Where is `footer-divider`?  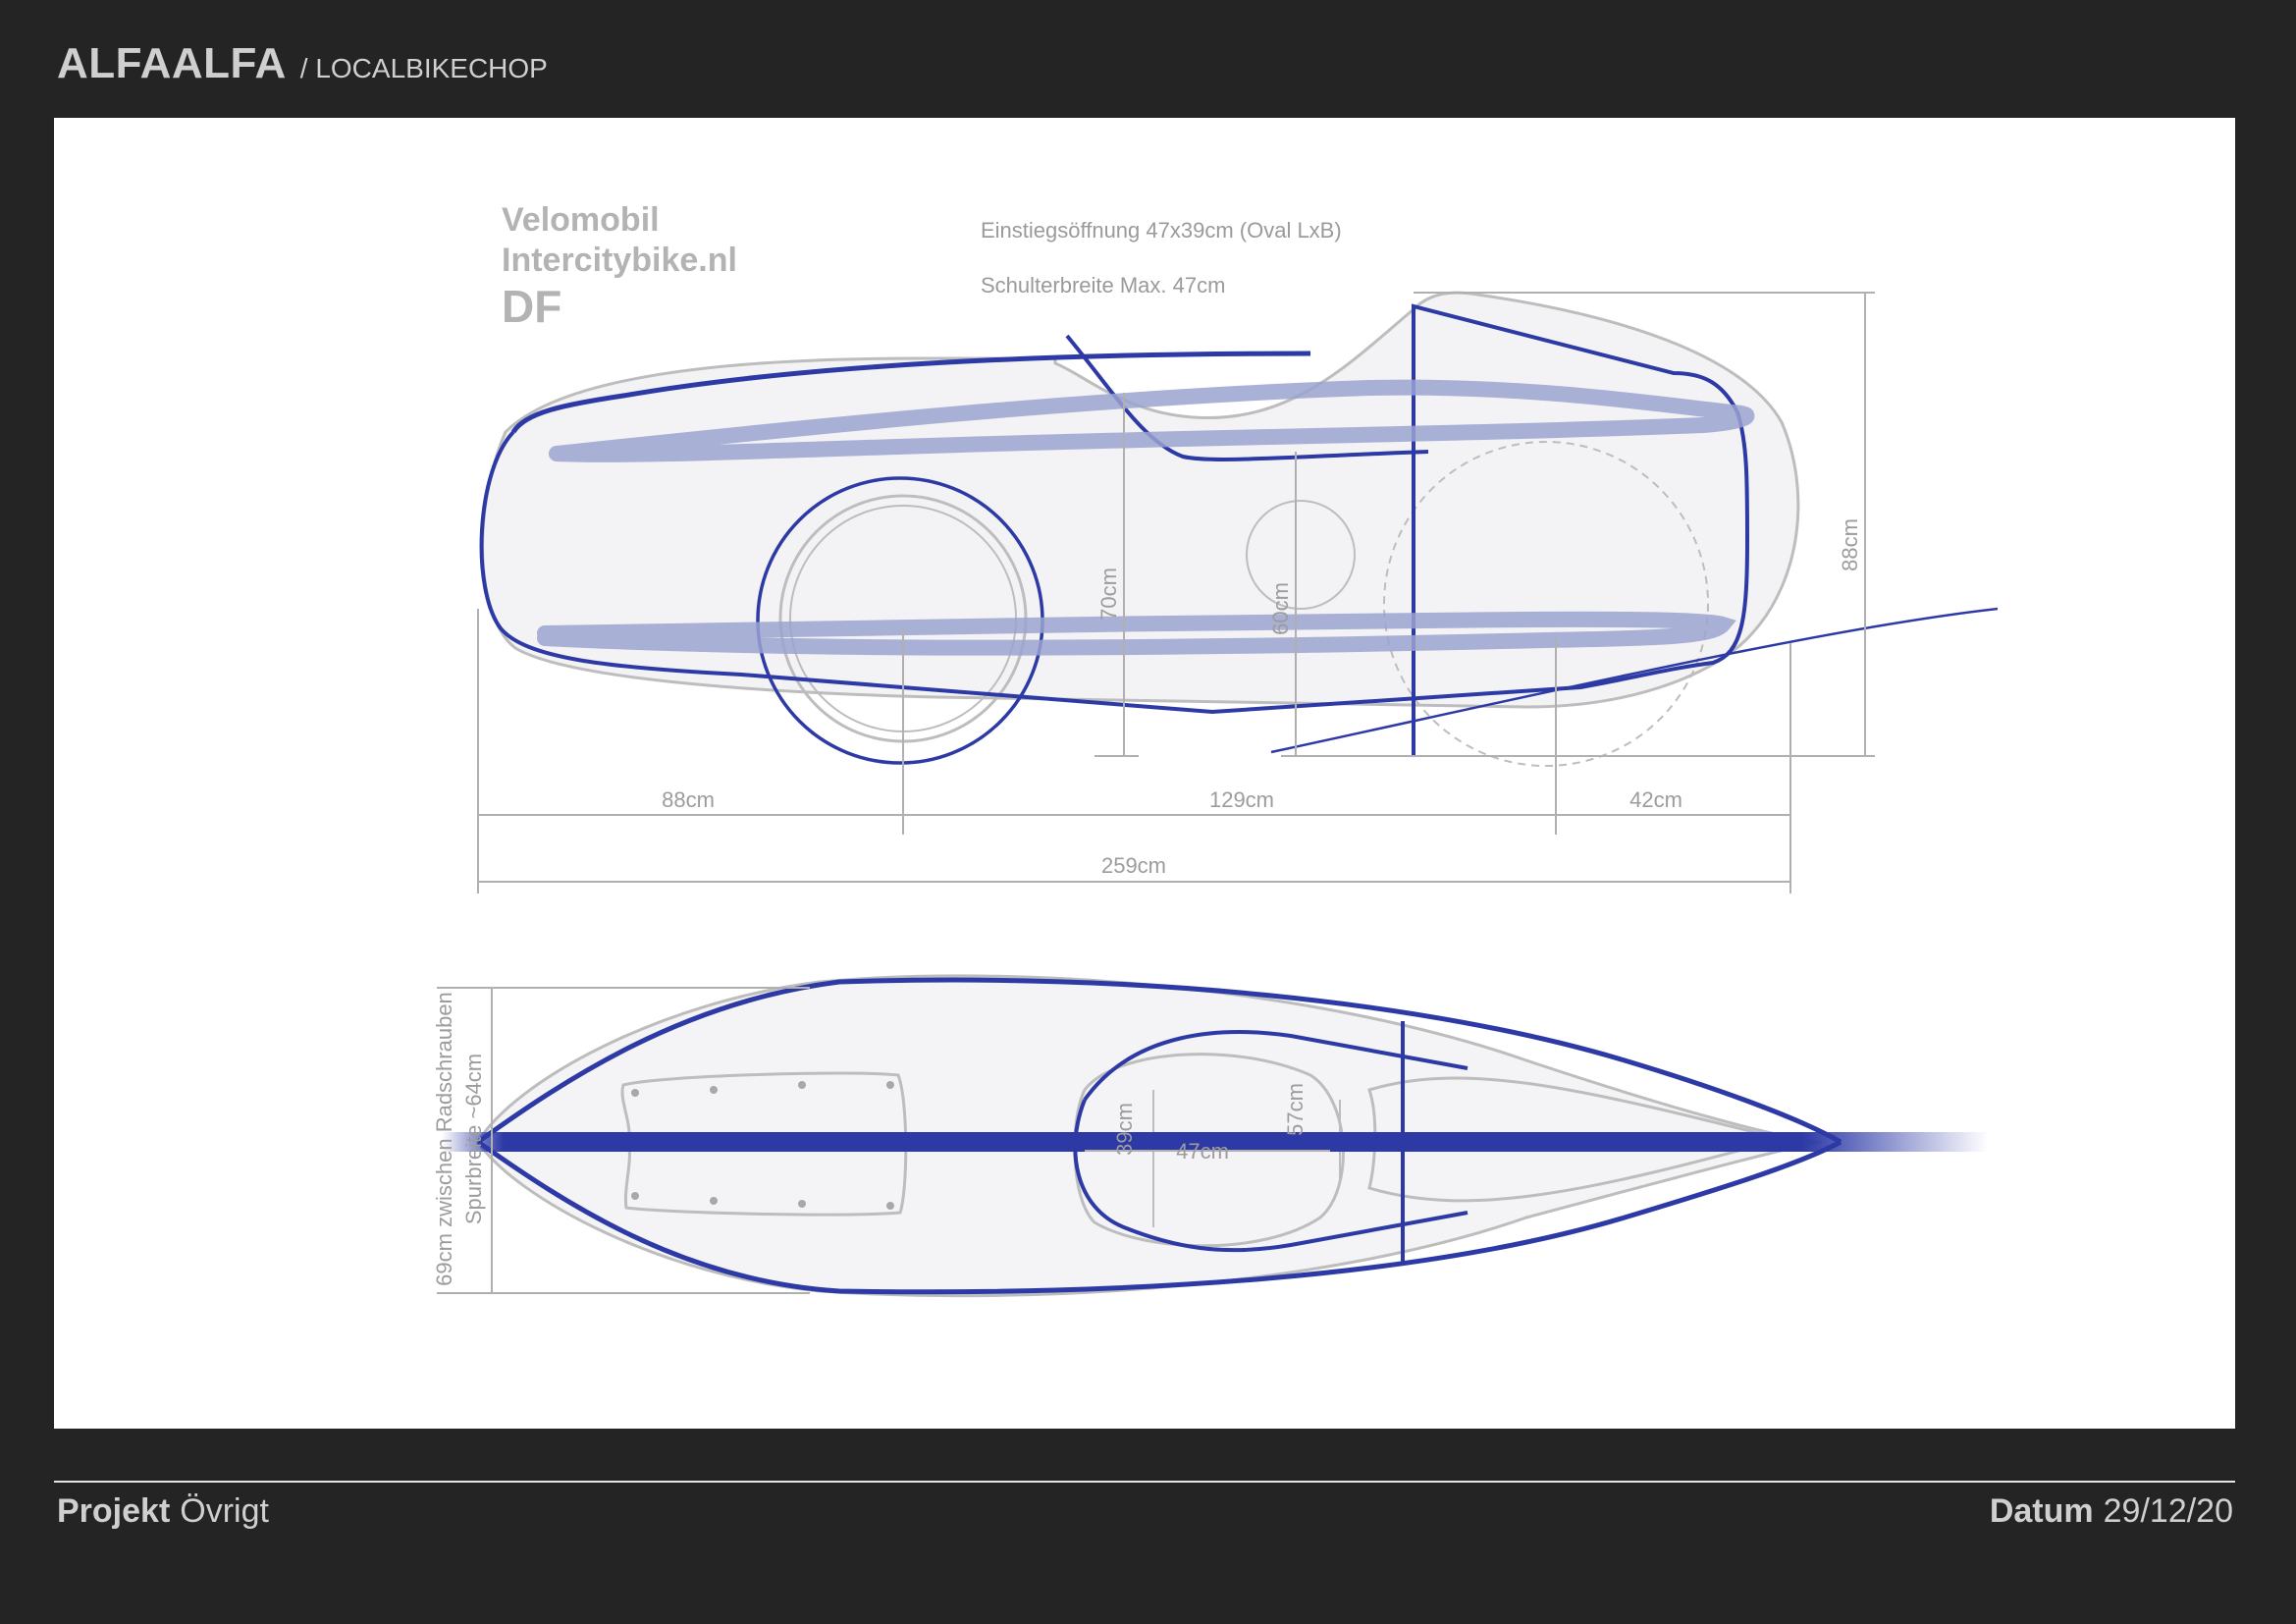
footer-divider is located at coordinates (1144, 1482).